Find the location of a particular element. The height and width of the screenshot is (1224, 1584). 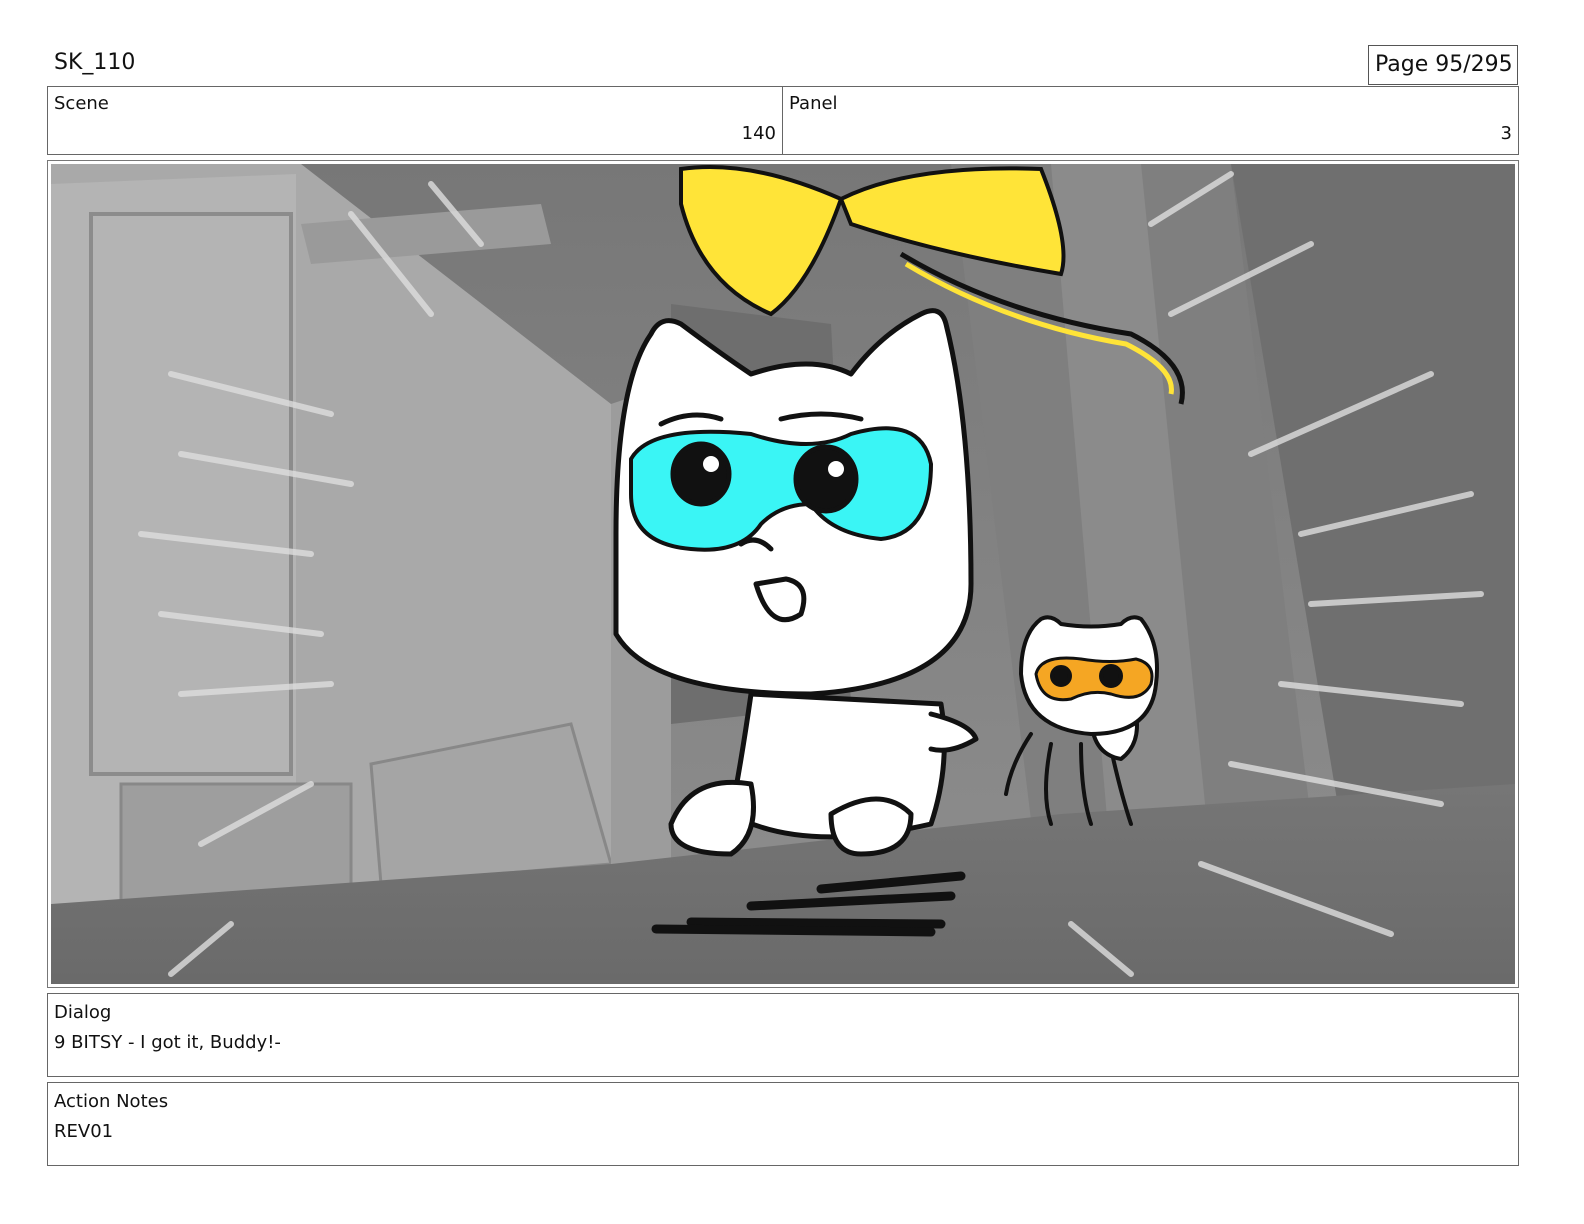

panel-number: 3 is located at coordinates (1506, 133).